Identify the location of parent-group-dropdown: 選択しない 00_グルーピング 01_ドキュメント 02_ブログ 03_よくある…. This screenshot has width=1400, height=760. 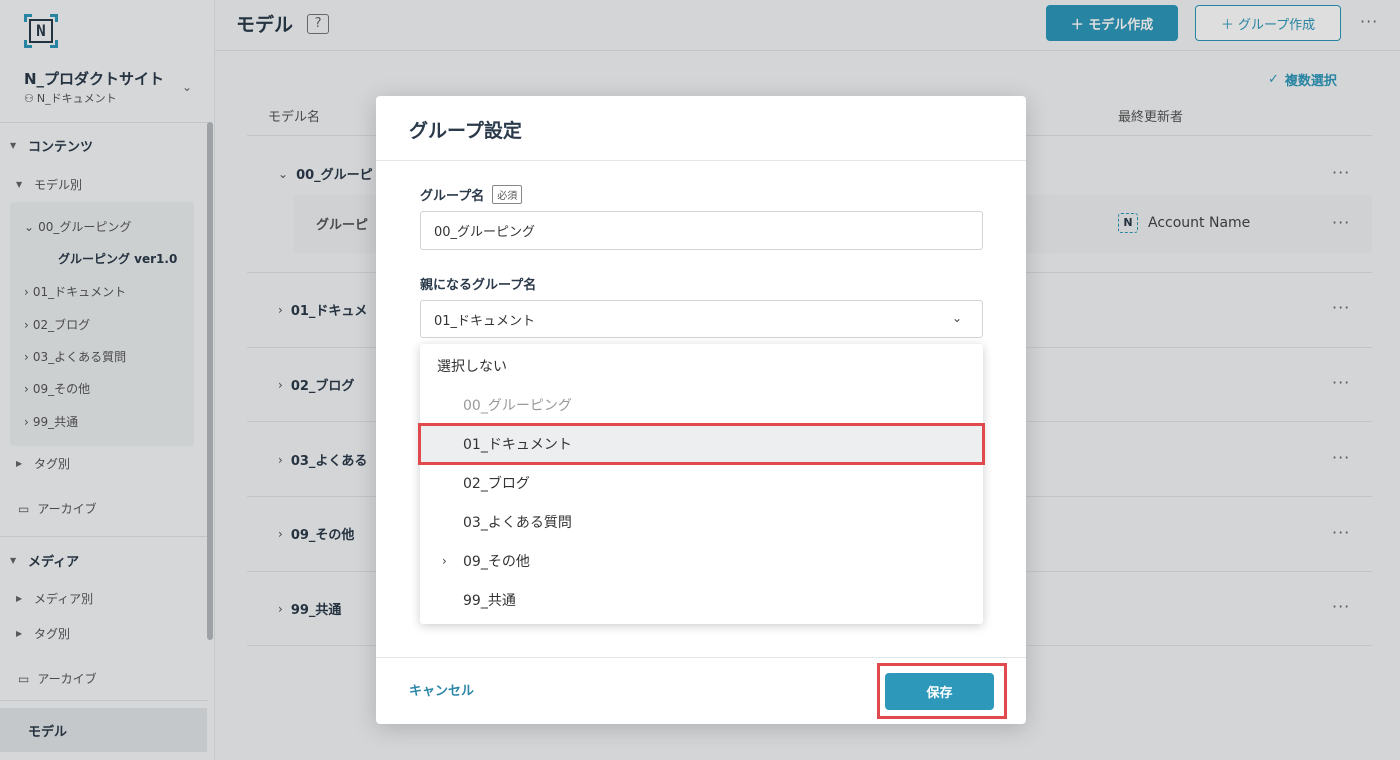
(701, 484).